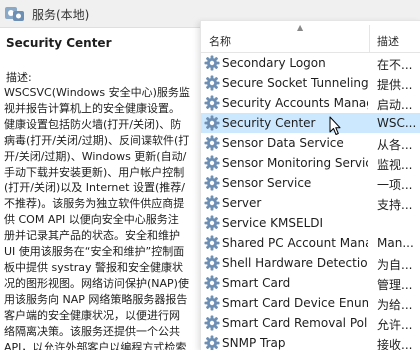 The image size is (420, 350). What do you see at coordinates (94, 252) in the screenshot?
I see `description-line: UI 使用该服务在“安全和维护”控制面` at bounding box center [94, 252].